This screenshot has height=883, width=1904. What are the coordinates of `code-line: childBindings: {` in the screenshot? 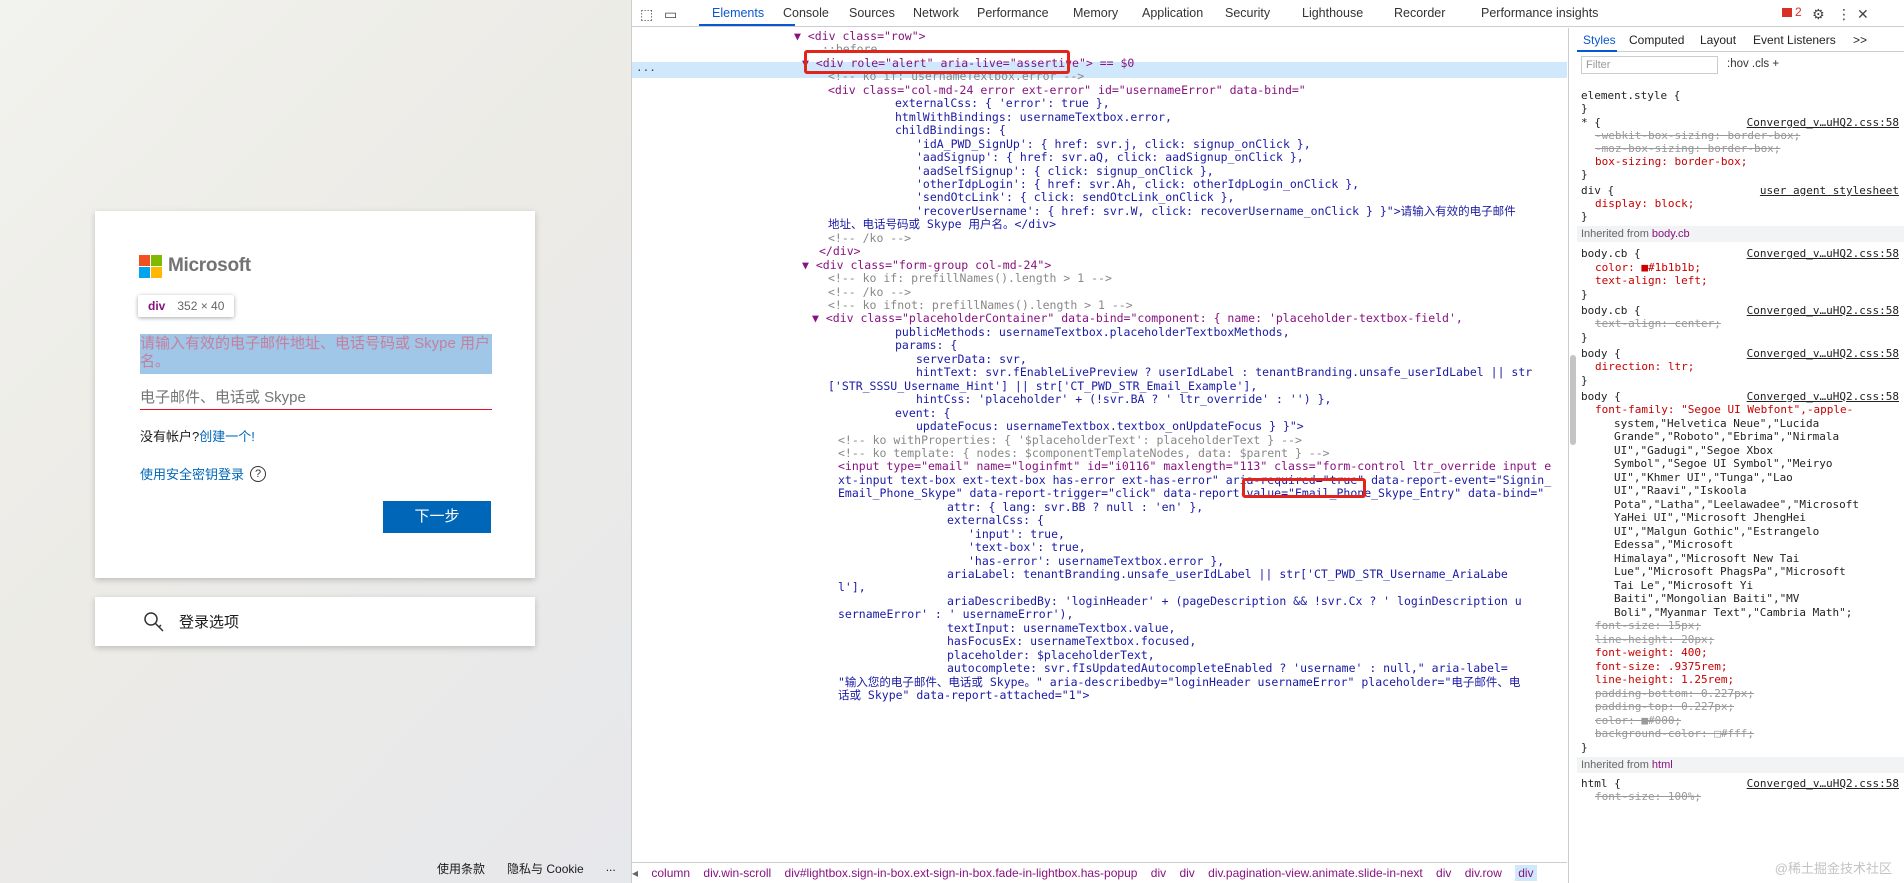 It's located at (950, 130).